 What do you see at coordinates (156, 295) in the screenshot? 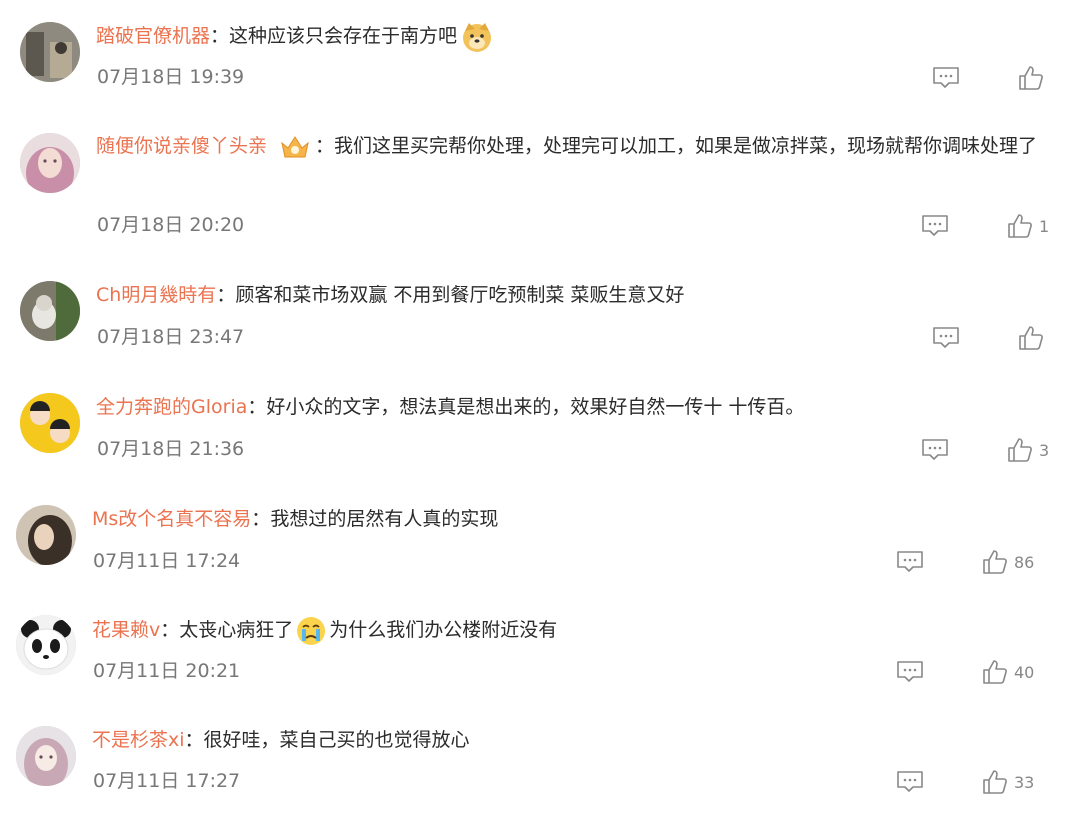
I see `username: Ch明月幾時有` at bounding box center [156, 295].